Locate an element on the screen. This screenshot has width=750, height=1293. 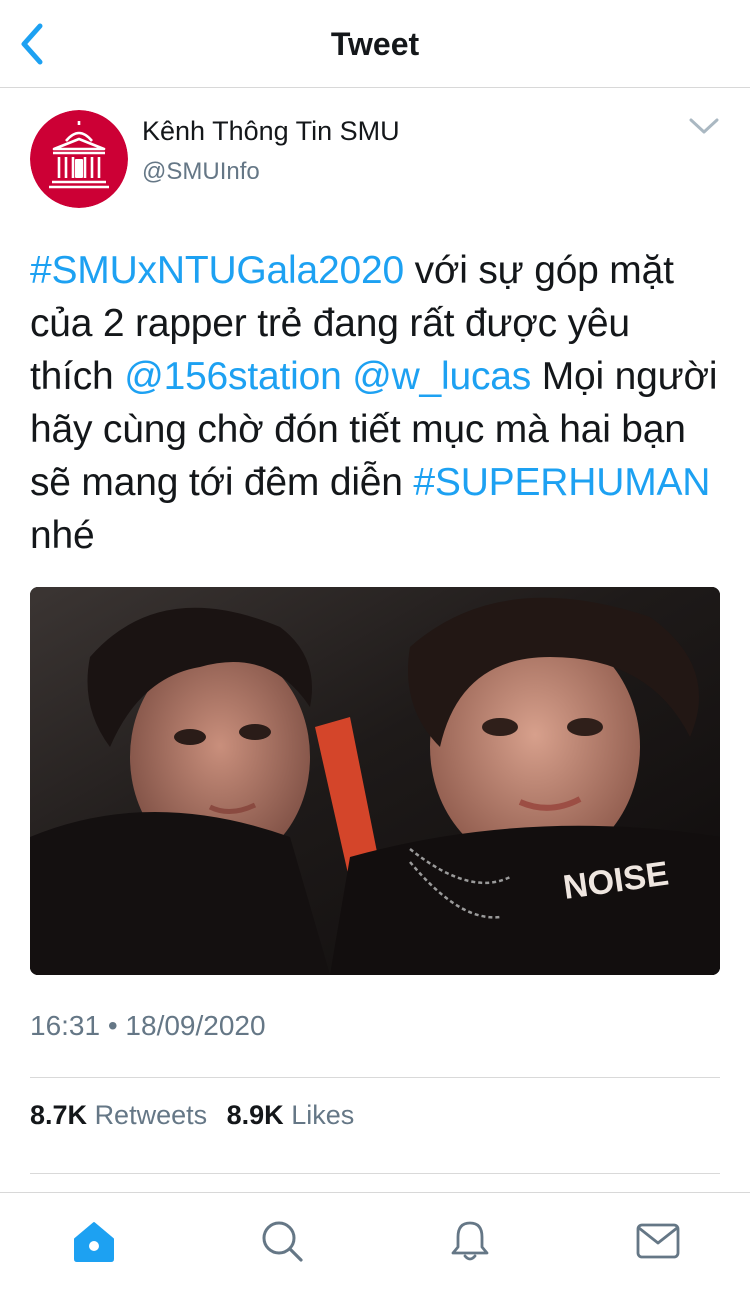
tweet-stats: 8.7K Retweets 8.9K Likes is located at coordinates (198, 1115).